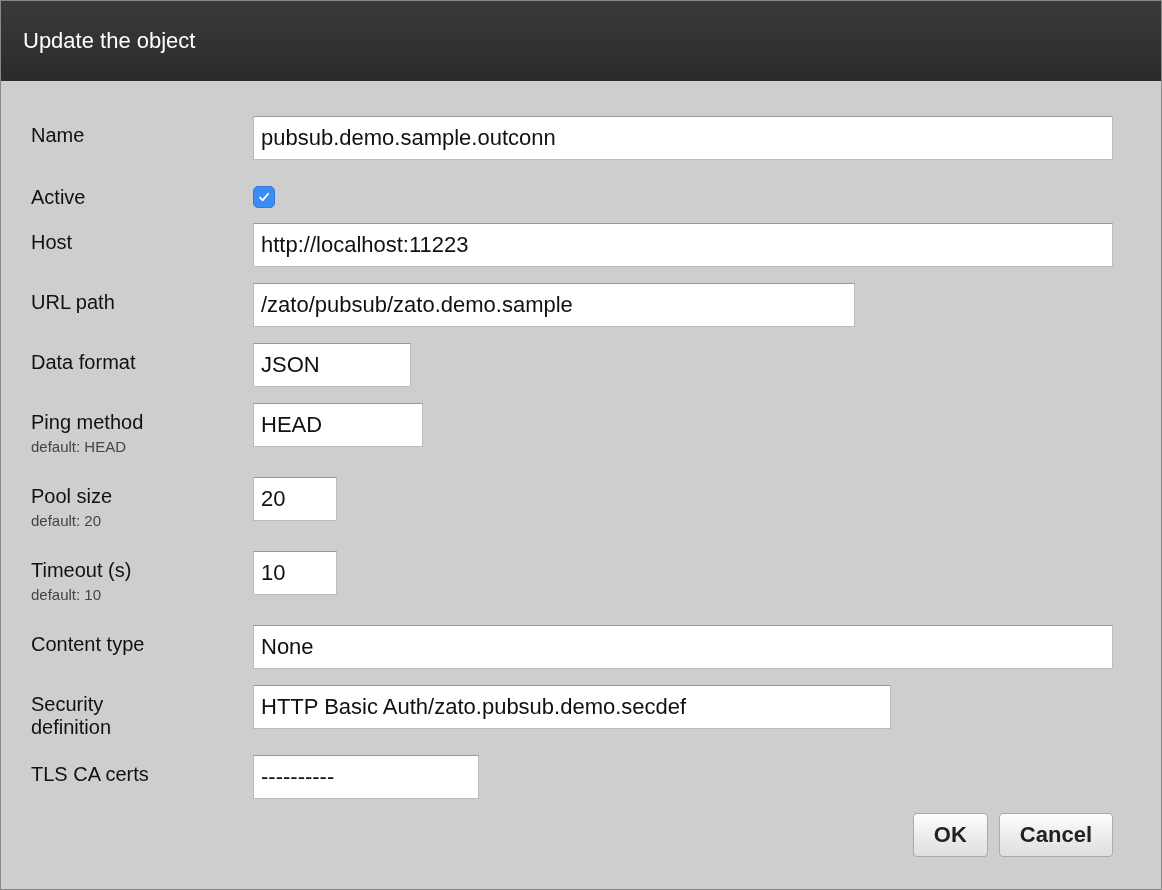  What do you see at coordinates (79, 446) in the screenshot?
I see `default-hint: default: HEAD` at bounding box center [79, 446].